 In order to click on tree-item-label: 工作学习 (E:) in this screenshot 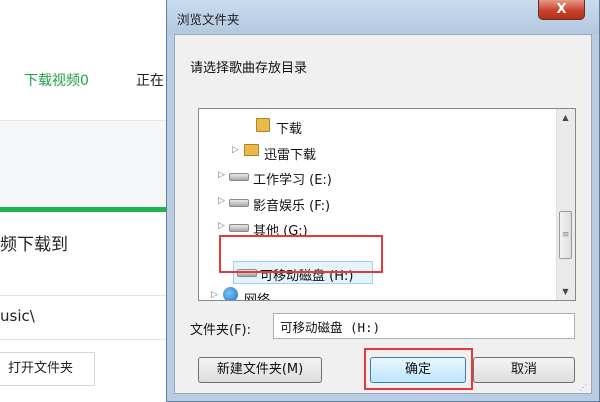, I will do `click(292, 180)`.